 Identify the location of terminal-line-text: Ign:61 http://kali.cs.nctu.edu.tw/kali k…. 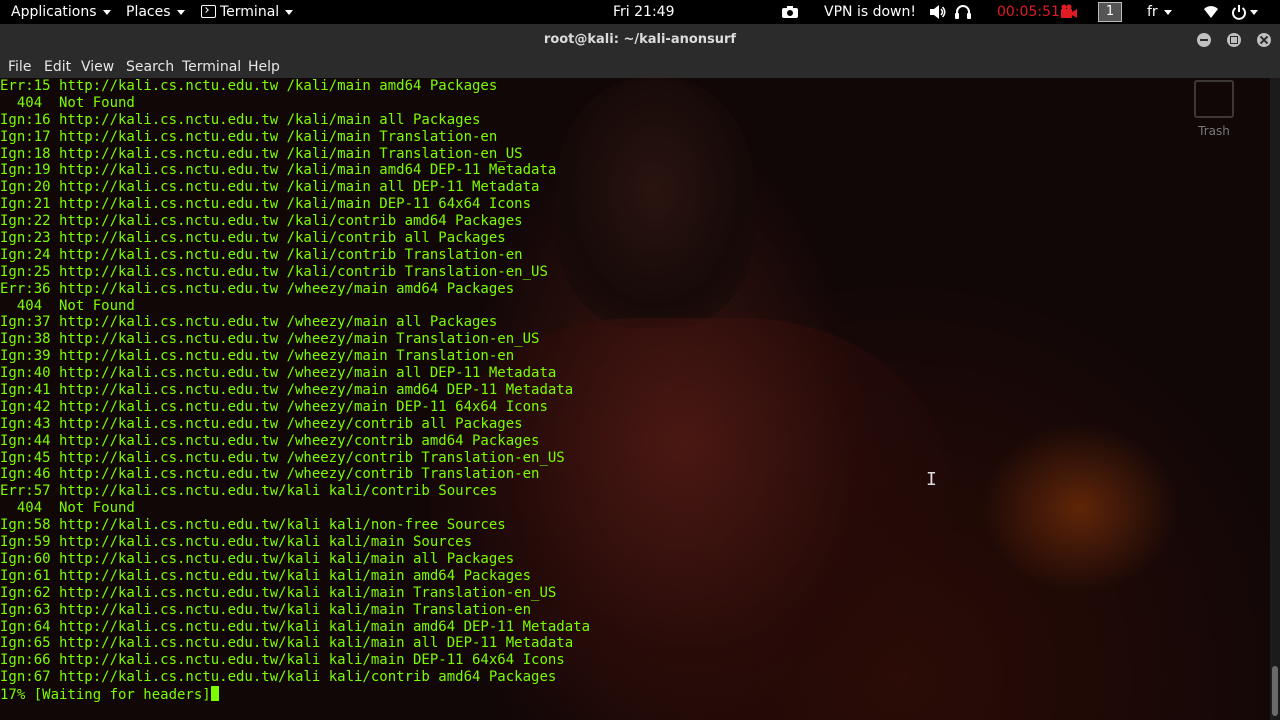
(266, 575).